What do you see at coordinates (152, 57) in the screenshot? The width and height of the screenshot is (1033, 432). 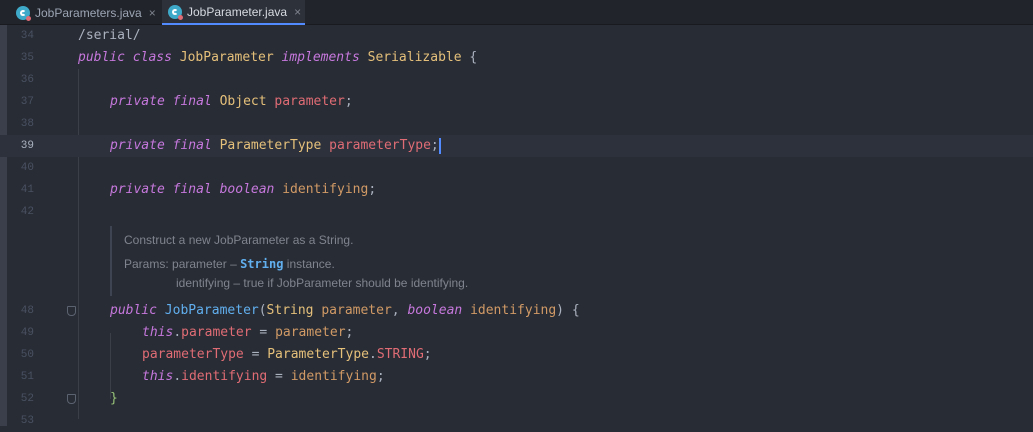 I see `keyword: class` at bounding box center [152, 57].